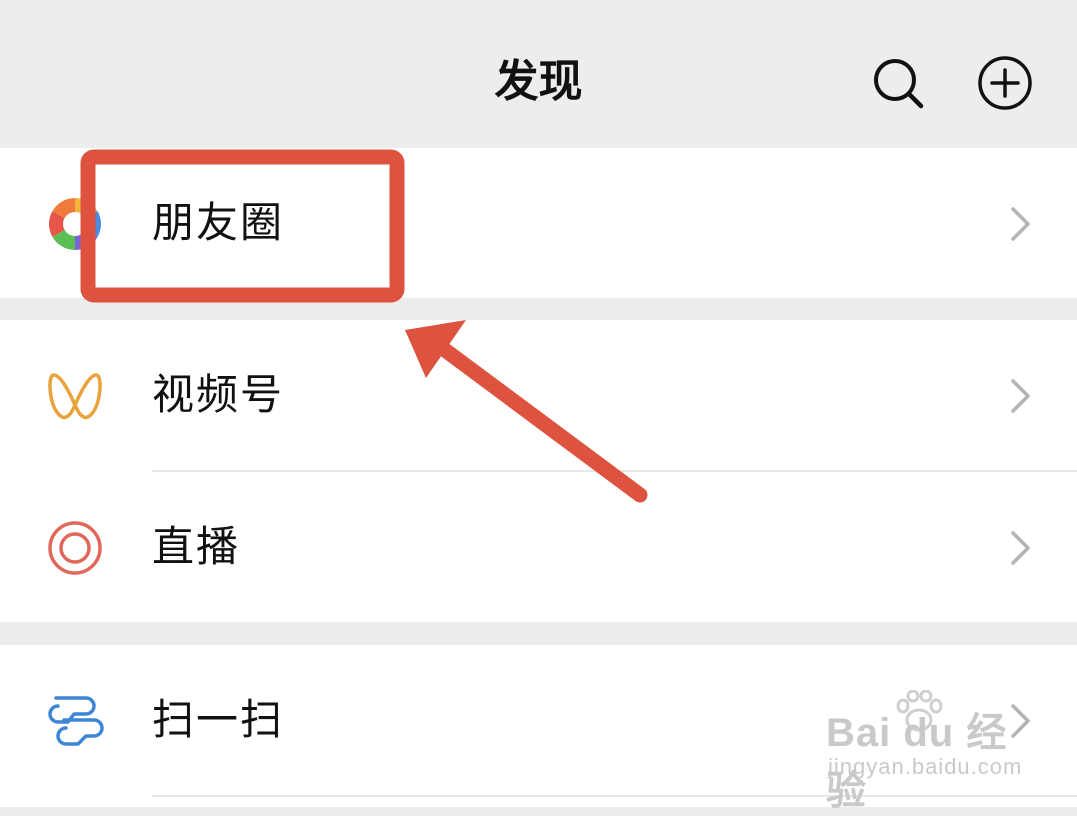 This screenshot has height=816, width=1077. Describe the element at coordinates (925, 766) in the screenshot. I see `watermark-url: jingyan.baidu.com` at that location.